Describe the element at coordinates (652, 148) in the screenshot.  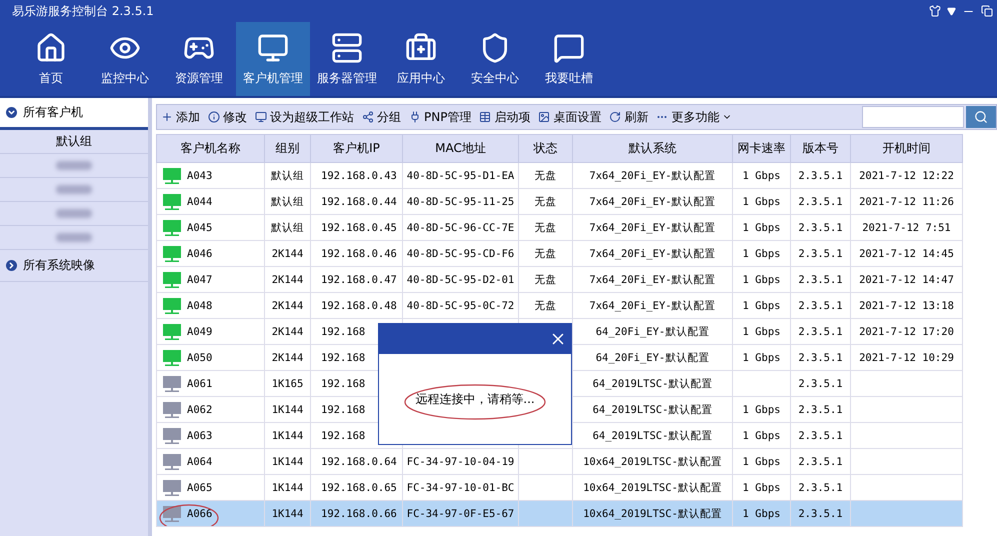
I see `column-header: 默认系统` at that location.